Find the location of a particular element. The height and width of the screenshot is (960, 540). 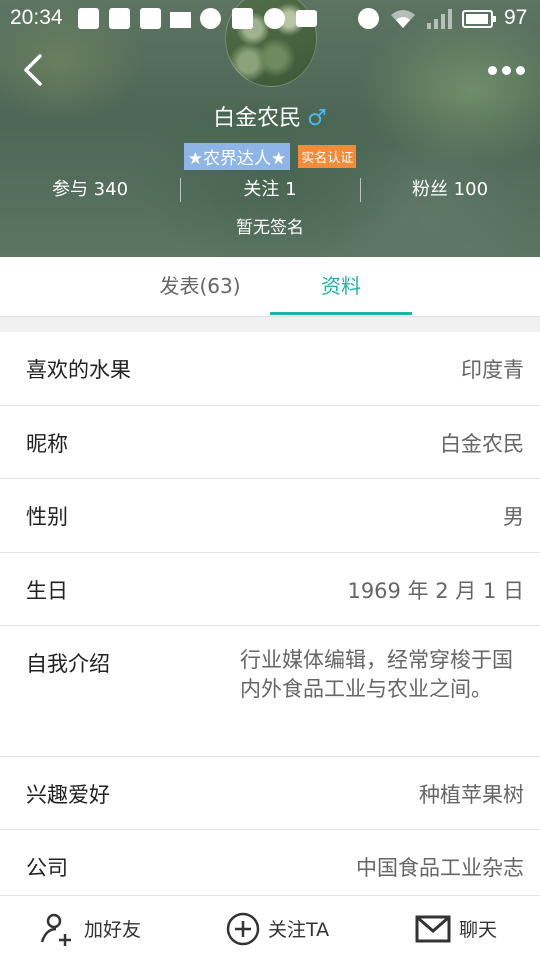

stat-fans: 粉丝 100 is located at coordinates (450, 190).